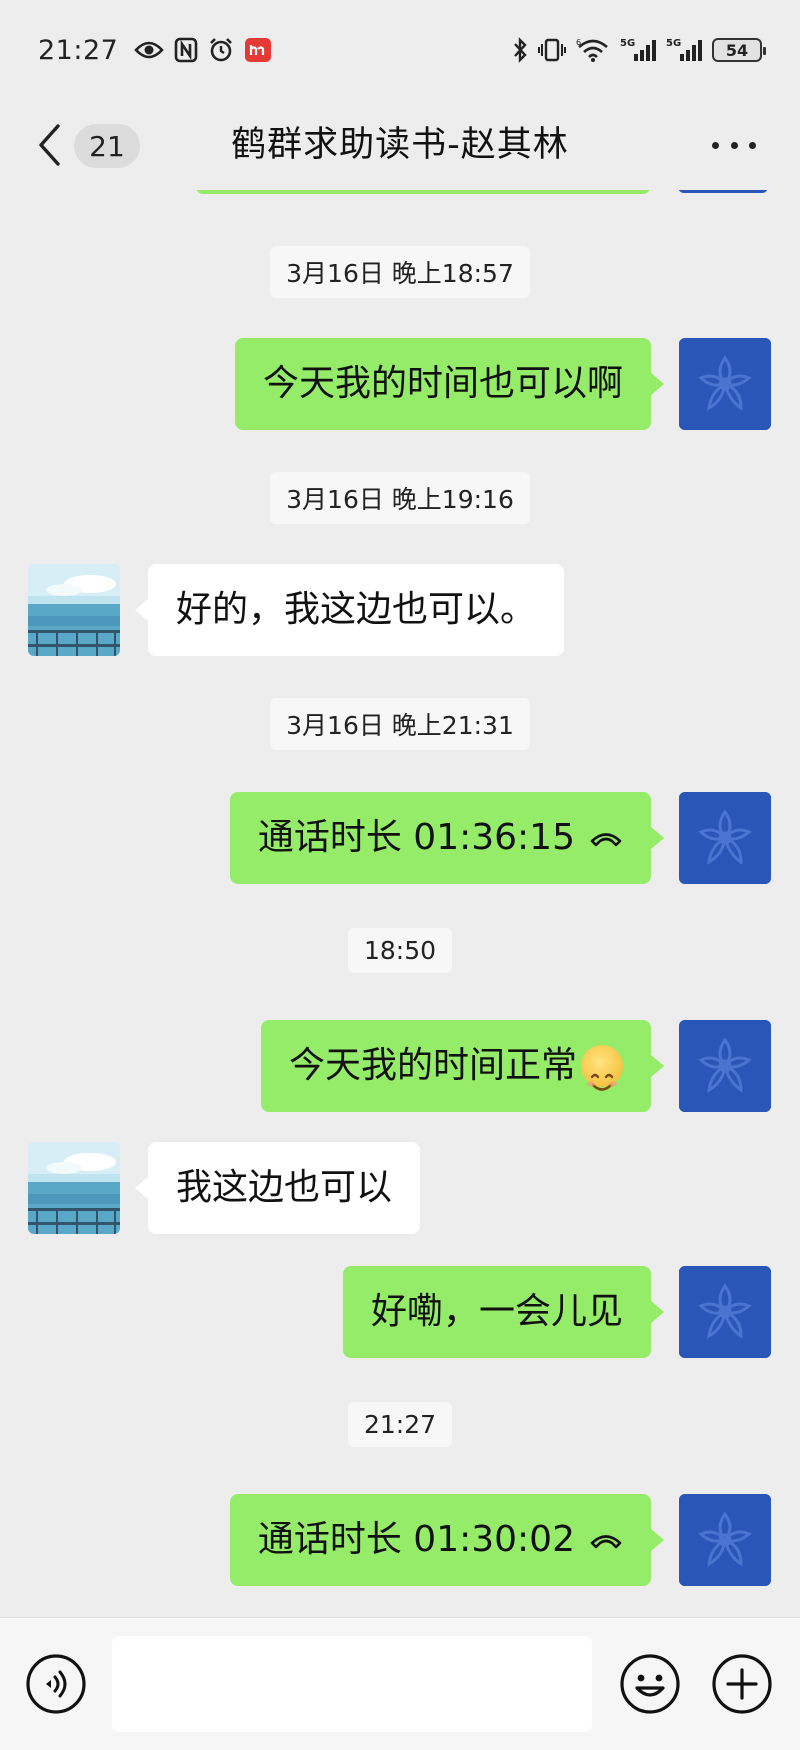 The width and height of the screenshot is (800, 1750). Describe the element at coordinates (602, 1068) in the screenshot. I see `smiling-emoji-icon` at that location.